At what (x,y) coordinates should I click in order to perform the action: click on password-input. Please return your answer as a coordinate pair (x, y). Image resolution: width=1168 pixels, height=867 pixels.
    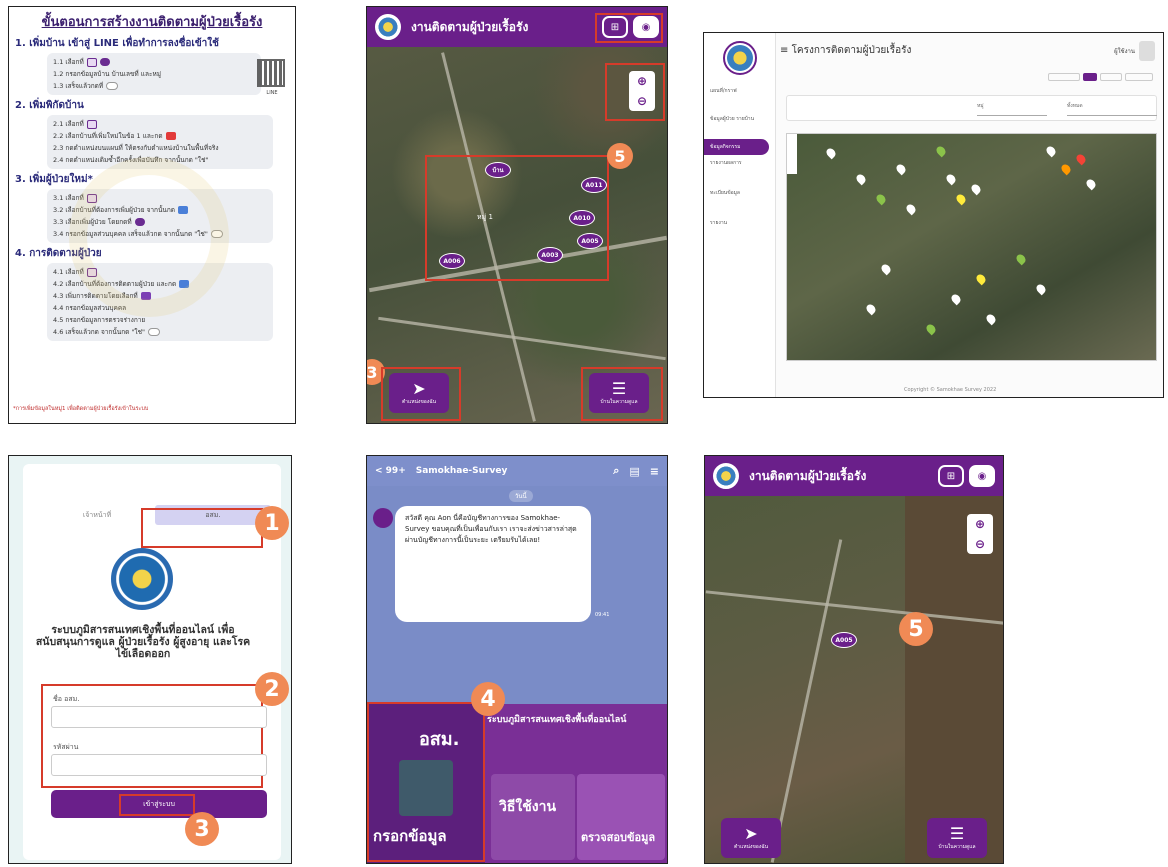
    Looking at the image, I should click on (159, 765).